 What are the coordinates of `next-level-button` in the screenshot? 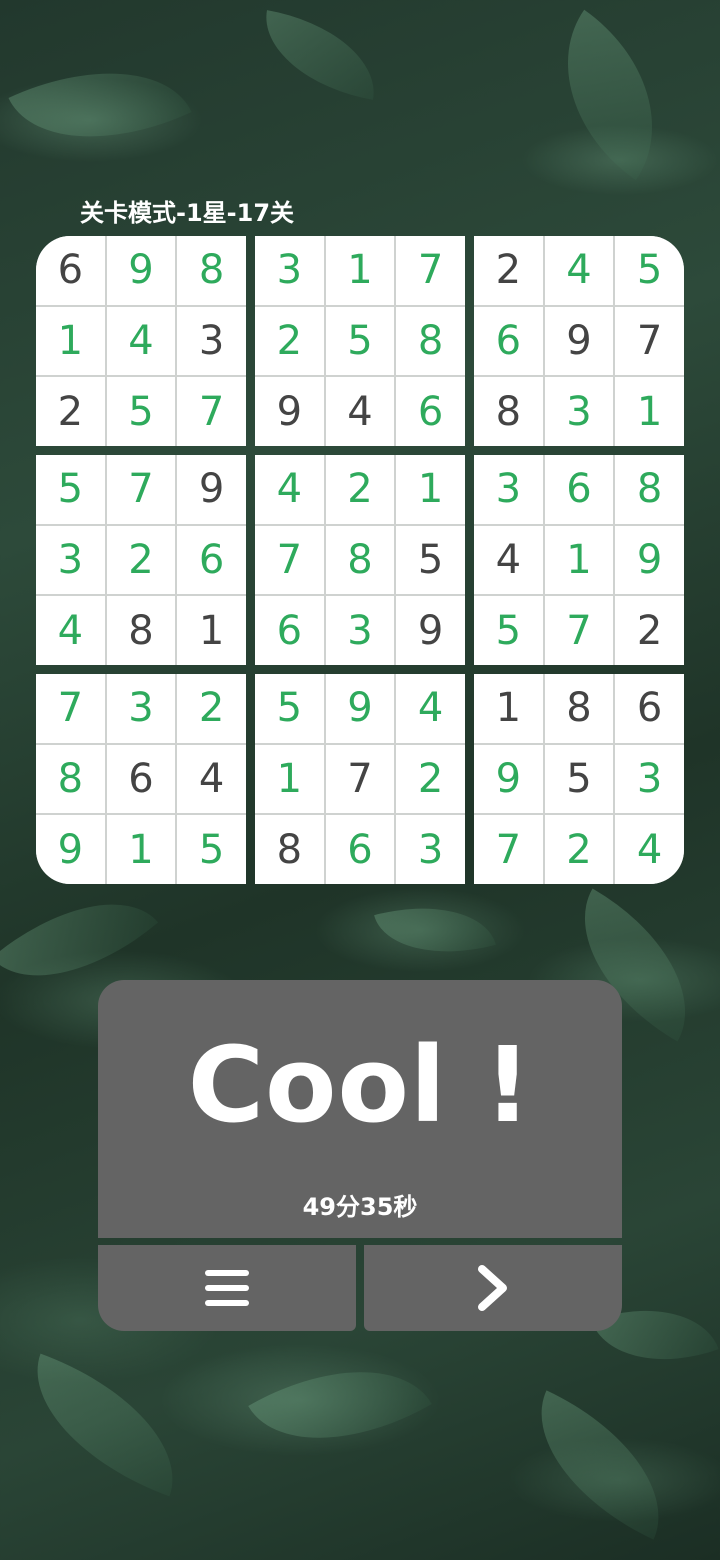 It's located at (493, 1288).